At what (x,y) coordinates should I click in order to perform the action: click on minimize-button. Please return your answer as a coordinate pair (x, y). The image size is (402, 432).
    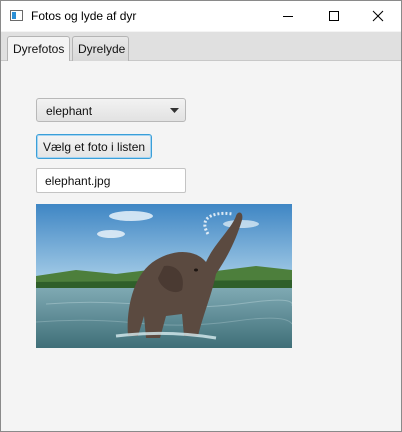
    Looking at the image, I should click on (288, 16).